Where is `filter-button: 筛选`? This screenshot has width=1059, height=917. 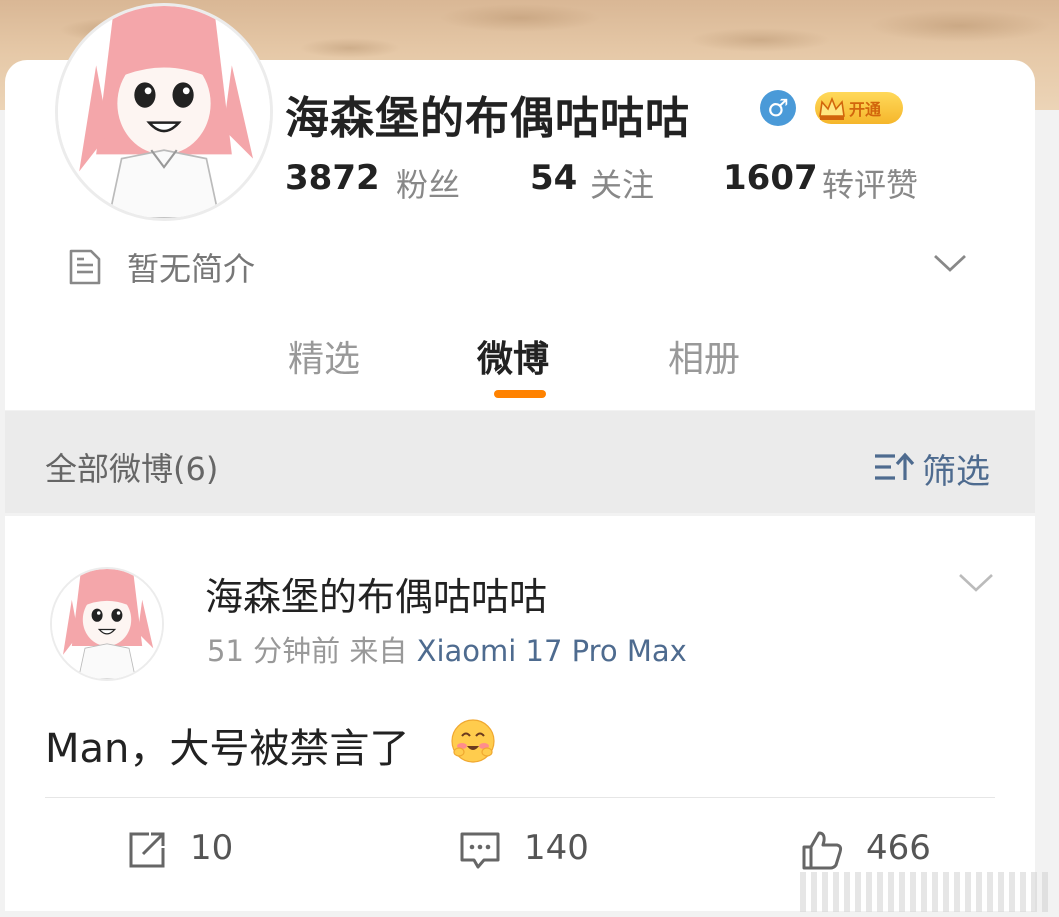 filter-button: 筛选 is located at coordinates (956, 468).